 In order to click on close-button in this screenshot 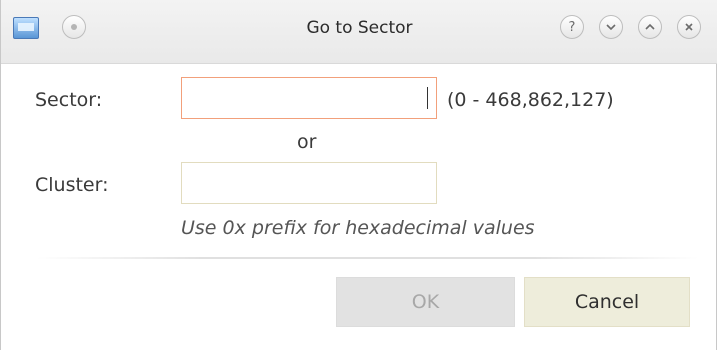, I will do `click(689, 27)`.